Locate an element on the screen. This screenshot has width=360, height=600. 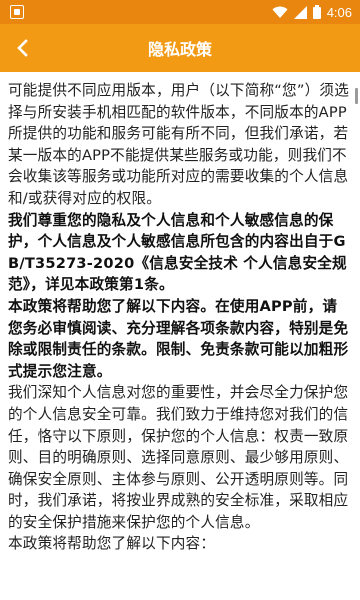
status-right: 4:06 is located at coordinates (312, 12).